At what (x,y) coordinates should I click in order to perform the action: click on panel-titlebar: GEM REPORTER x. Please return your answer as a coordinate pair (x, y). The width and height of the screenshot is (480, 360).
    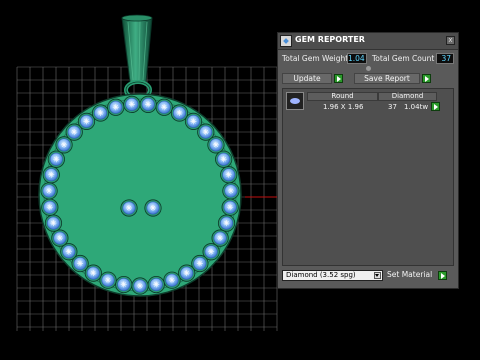
    Looking at the image, I should click on (368, 41).